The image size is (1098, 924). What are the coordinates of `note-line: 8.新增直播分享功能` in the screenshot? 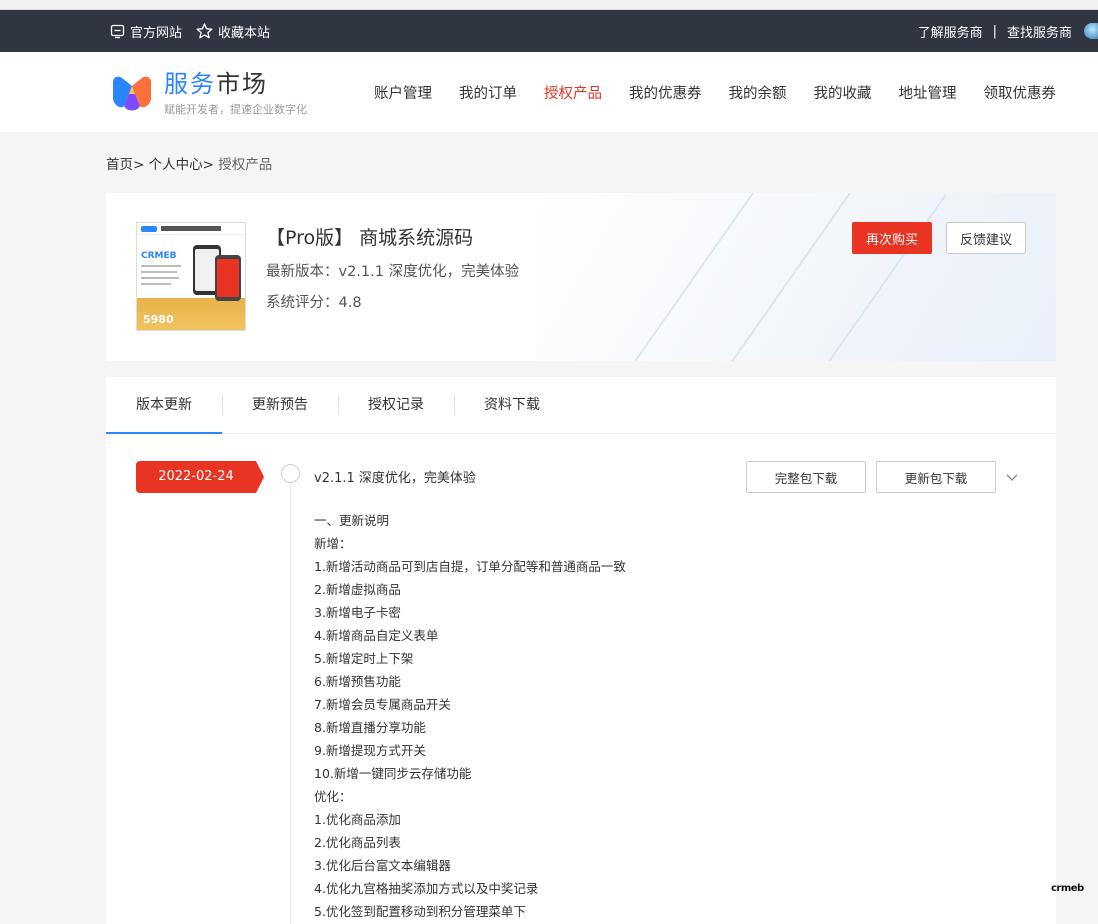 It's located at (370, 727).